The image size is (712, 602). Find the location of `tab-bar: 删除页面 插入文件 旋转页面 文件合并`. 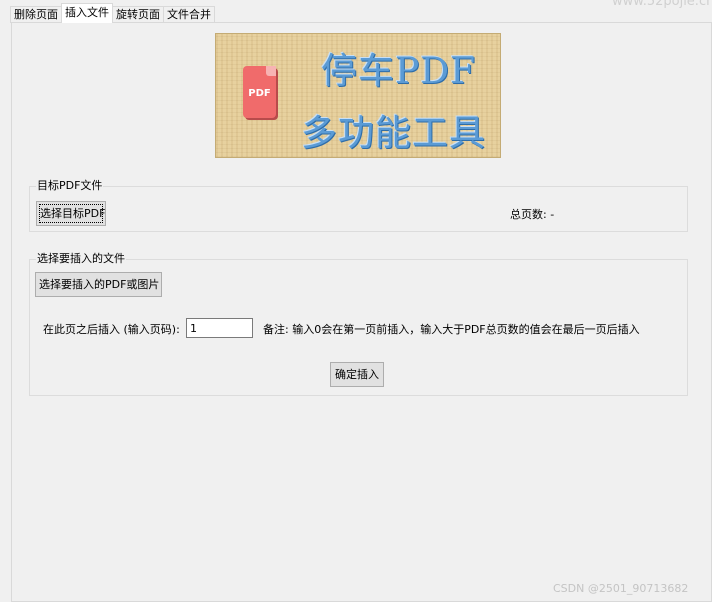

tab-bar: 删除页面 插入文件 旋转页面 文件合并 is located at coordinates (112, 13).